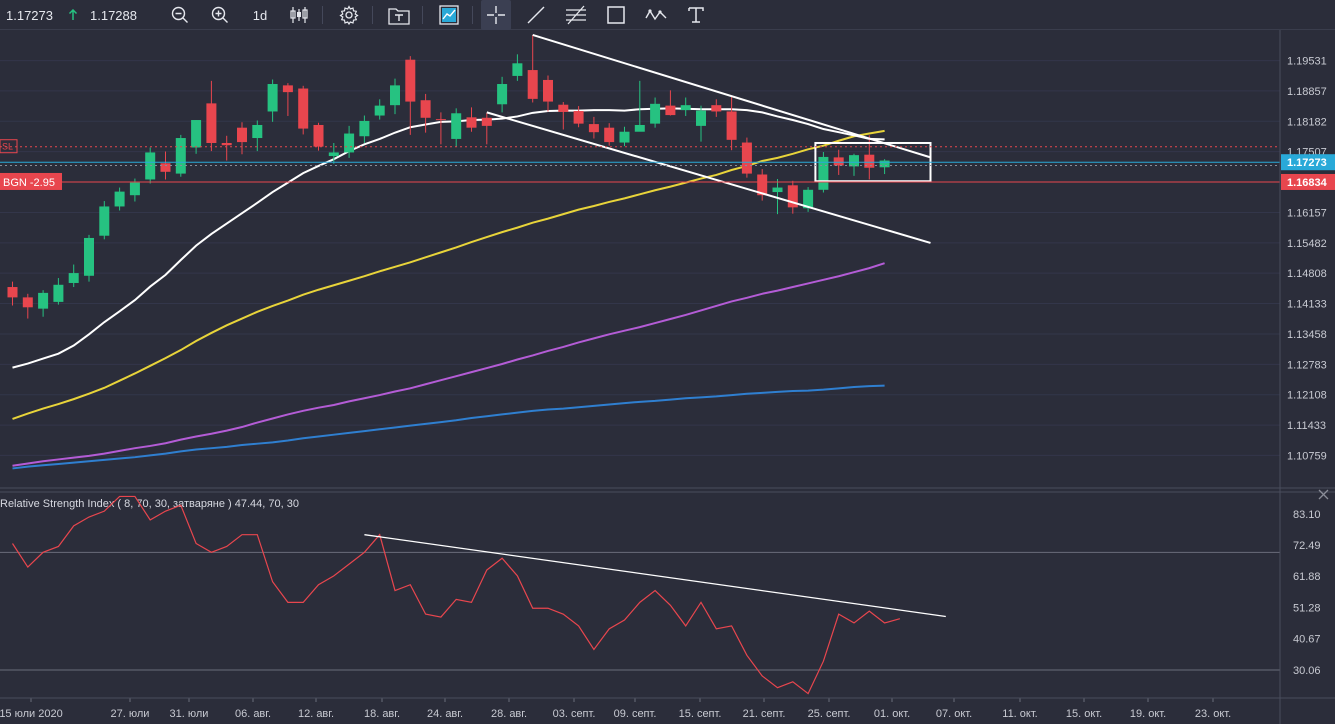 The image size is (1335, 724). I want to click on stop-loss-label: SL, so click(9, 146).